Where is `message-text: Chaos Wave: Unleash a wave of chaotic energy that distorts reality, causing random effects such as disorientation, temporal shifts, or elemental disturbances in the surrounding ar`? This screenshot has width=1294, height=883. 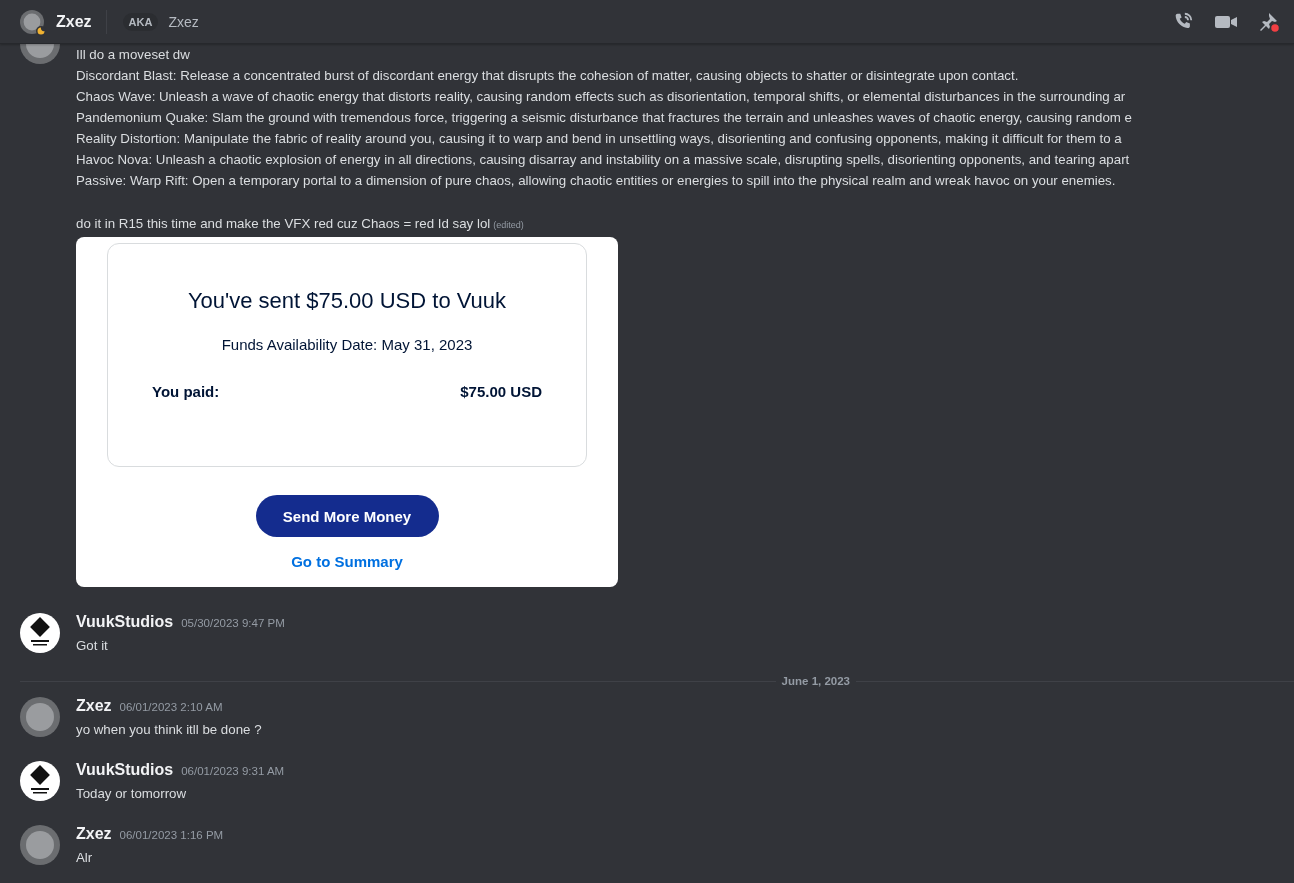 message-text: Chaos Wave: Unleash a wave of chaotic energy that distorts reality, causing random effects such as disorientation, temporal shifts, or elemental disturbances in the surrounding ar is located at coordinates (601, 97).